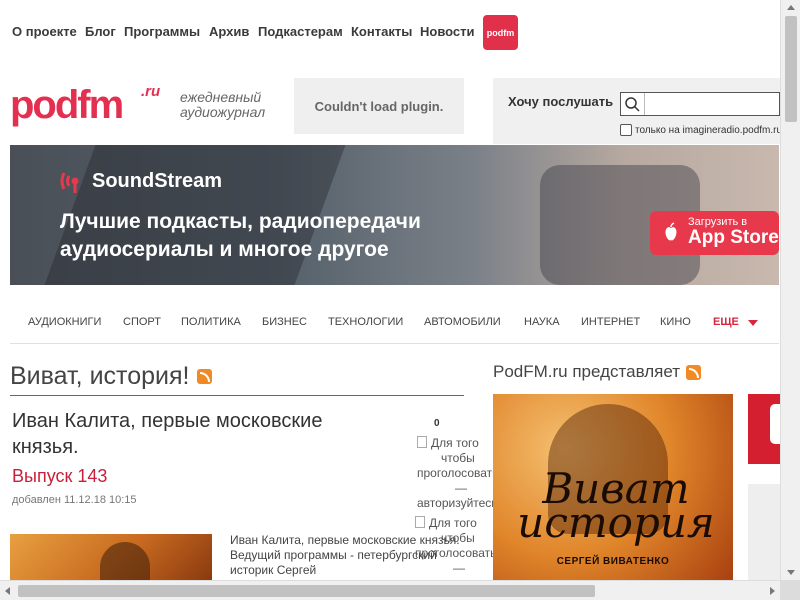  I want to click on vote-up-text-3: проголосовать, so click(458, 473).